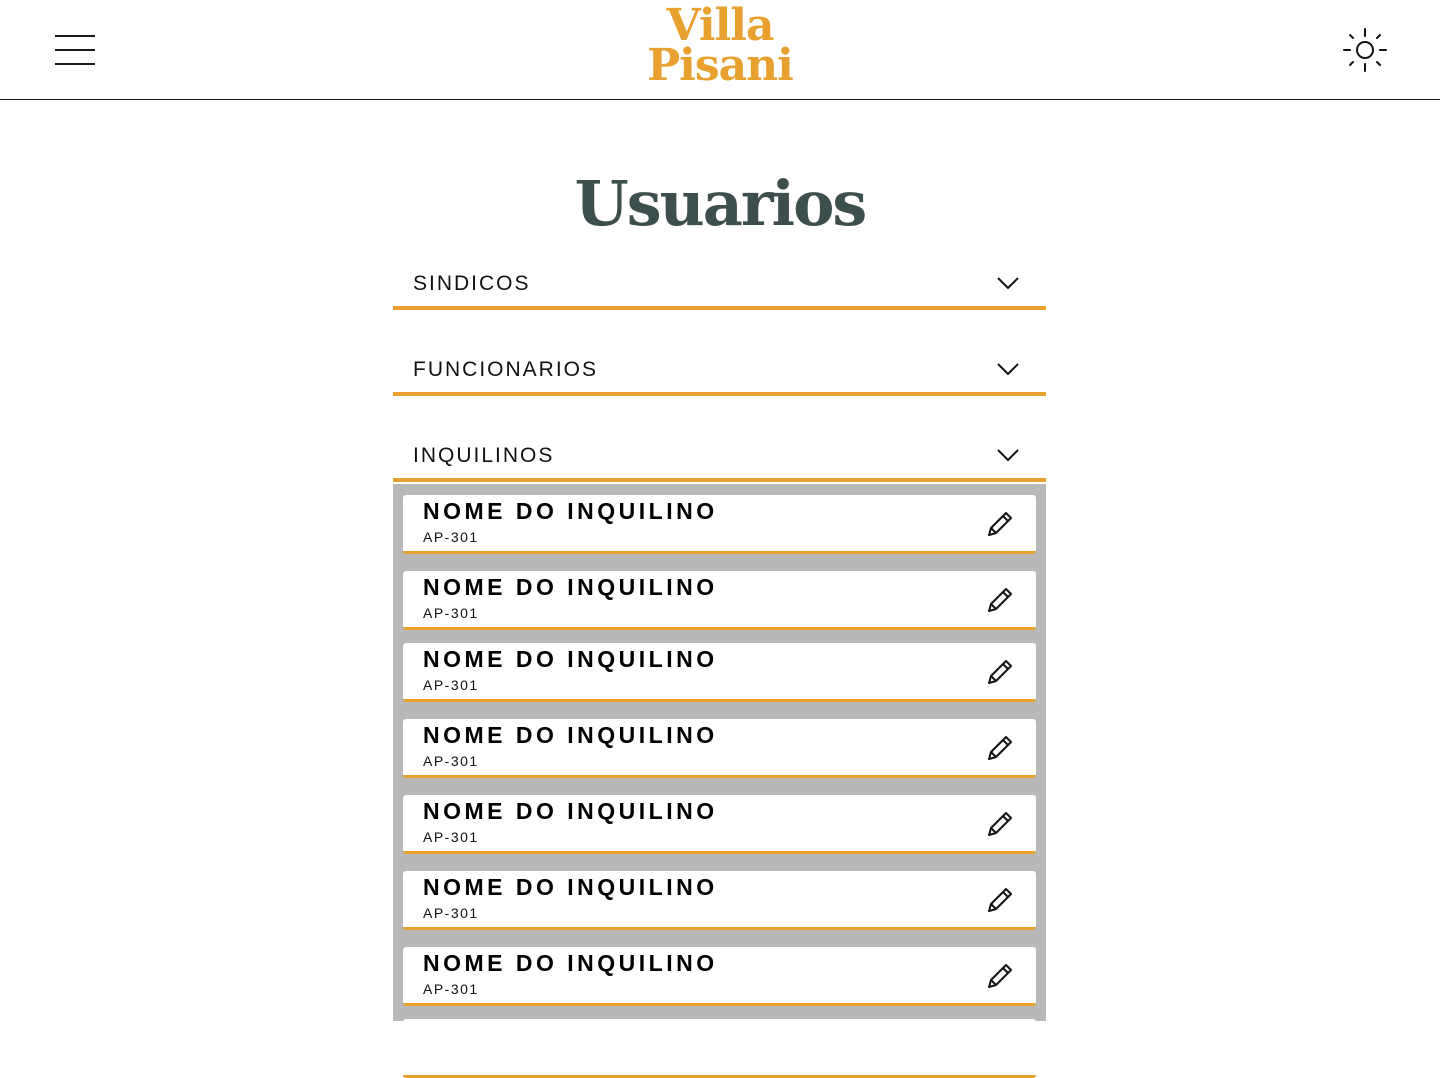  Describe the element at coordinates (719, 288) in the screenshot. I see `section-sindicos: SINDICOS` at that location.